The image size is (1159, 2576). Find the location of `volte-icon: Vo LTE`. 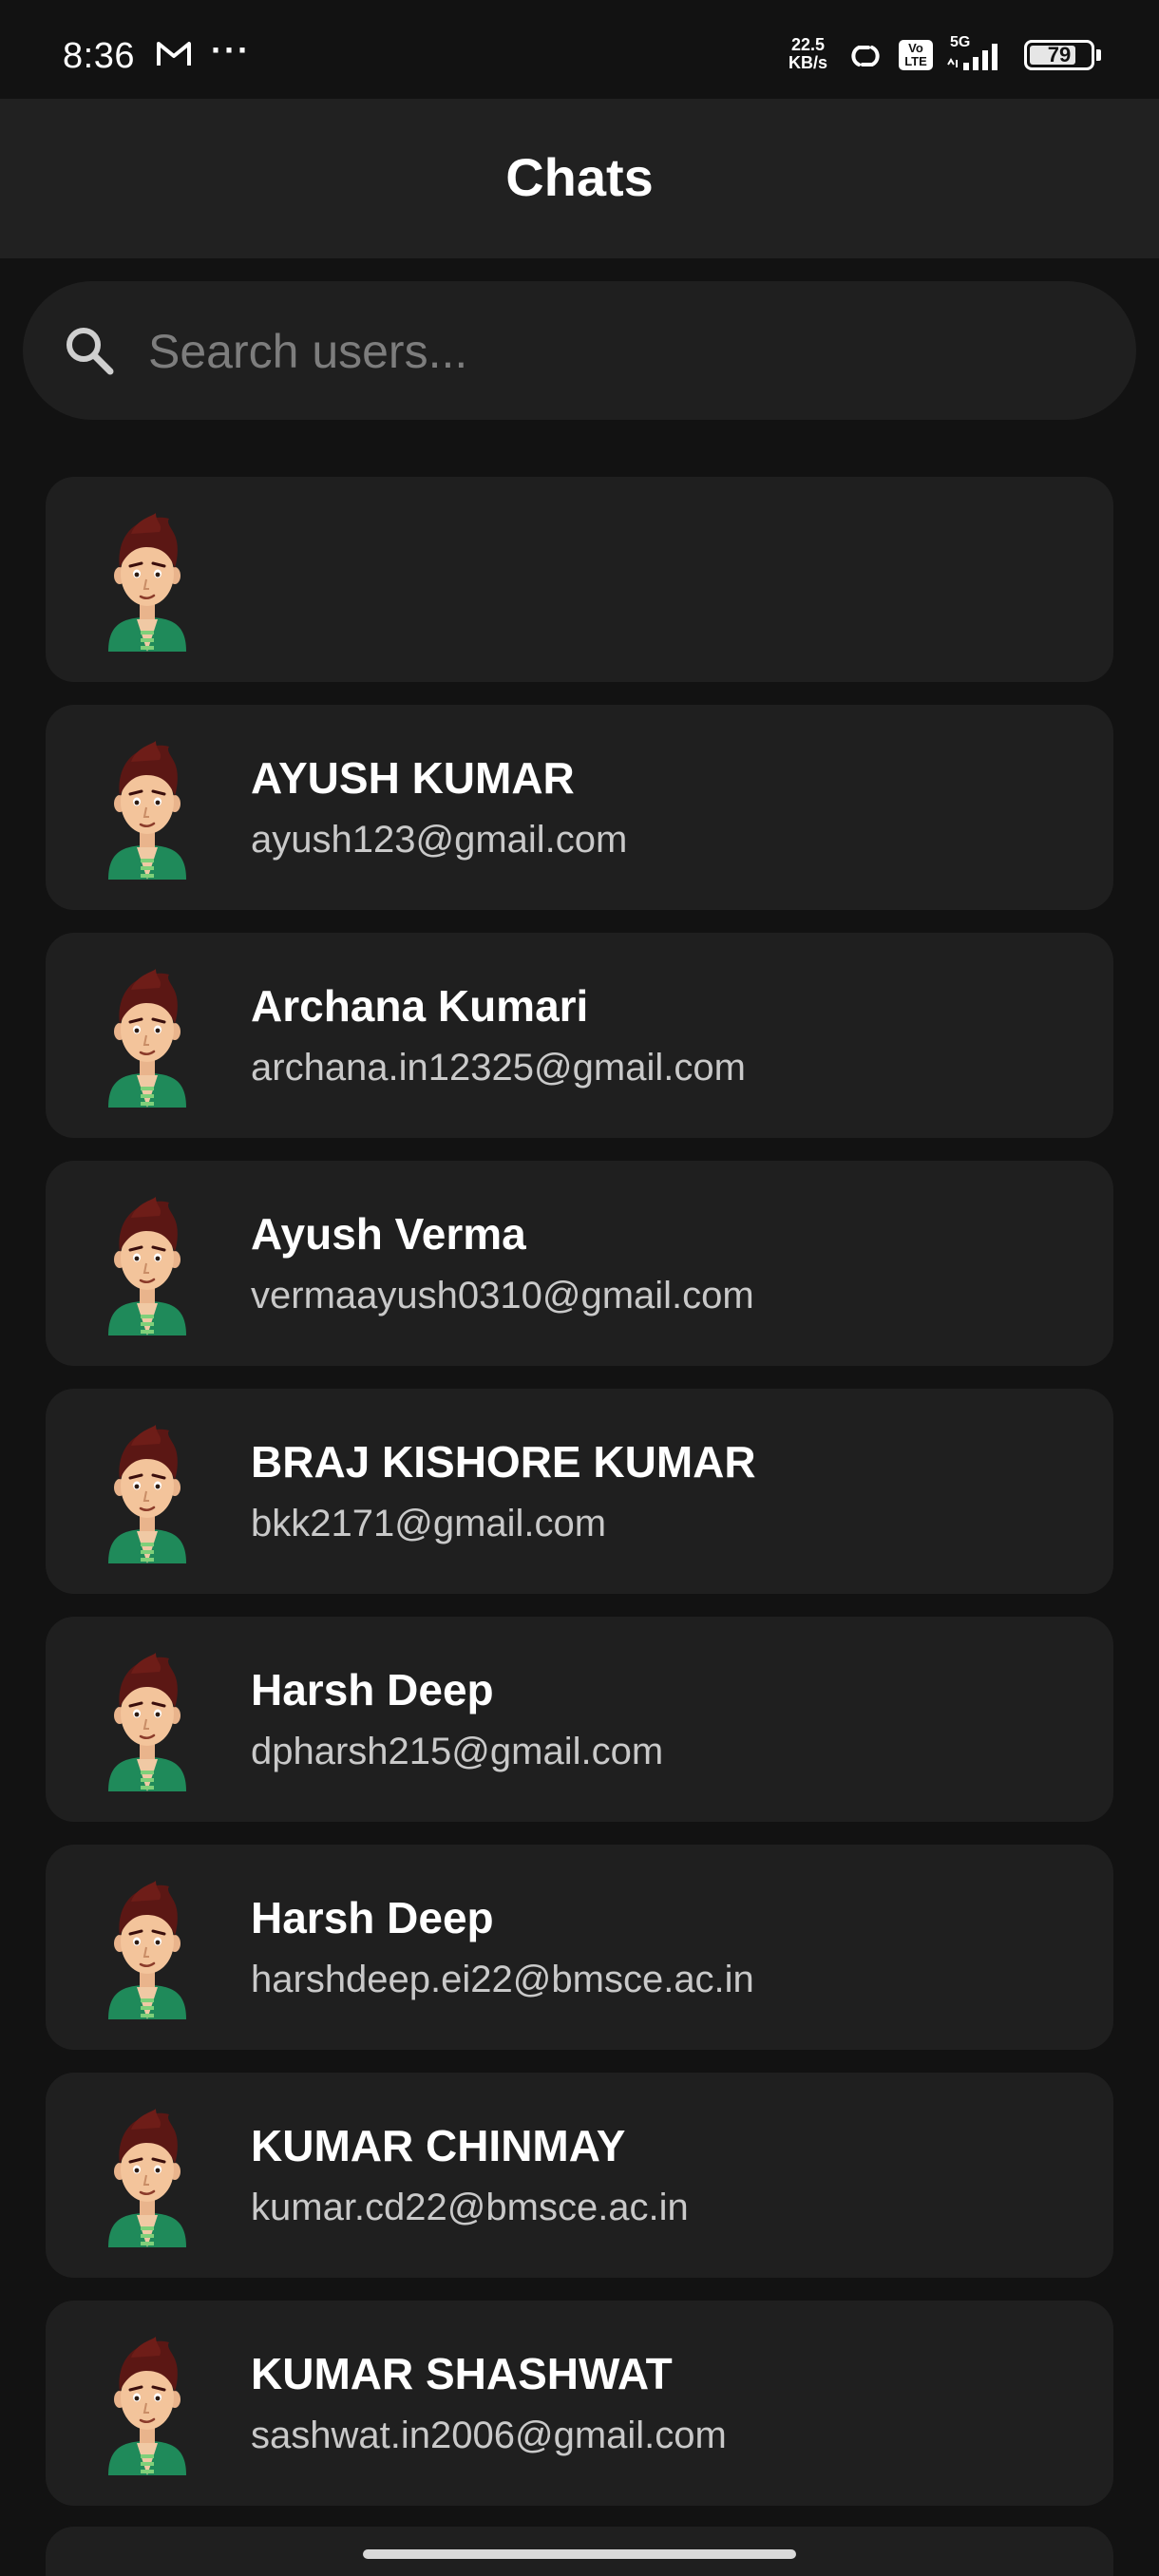

volte-icon: Vo LTE is located at coordinates (916, 55).